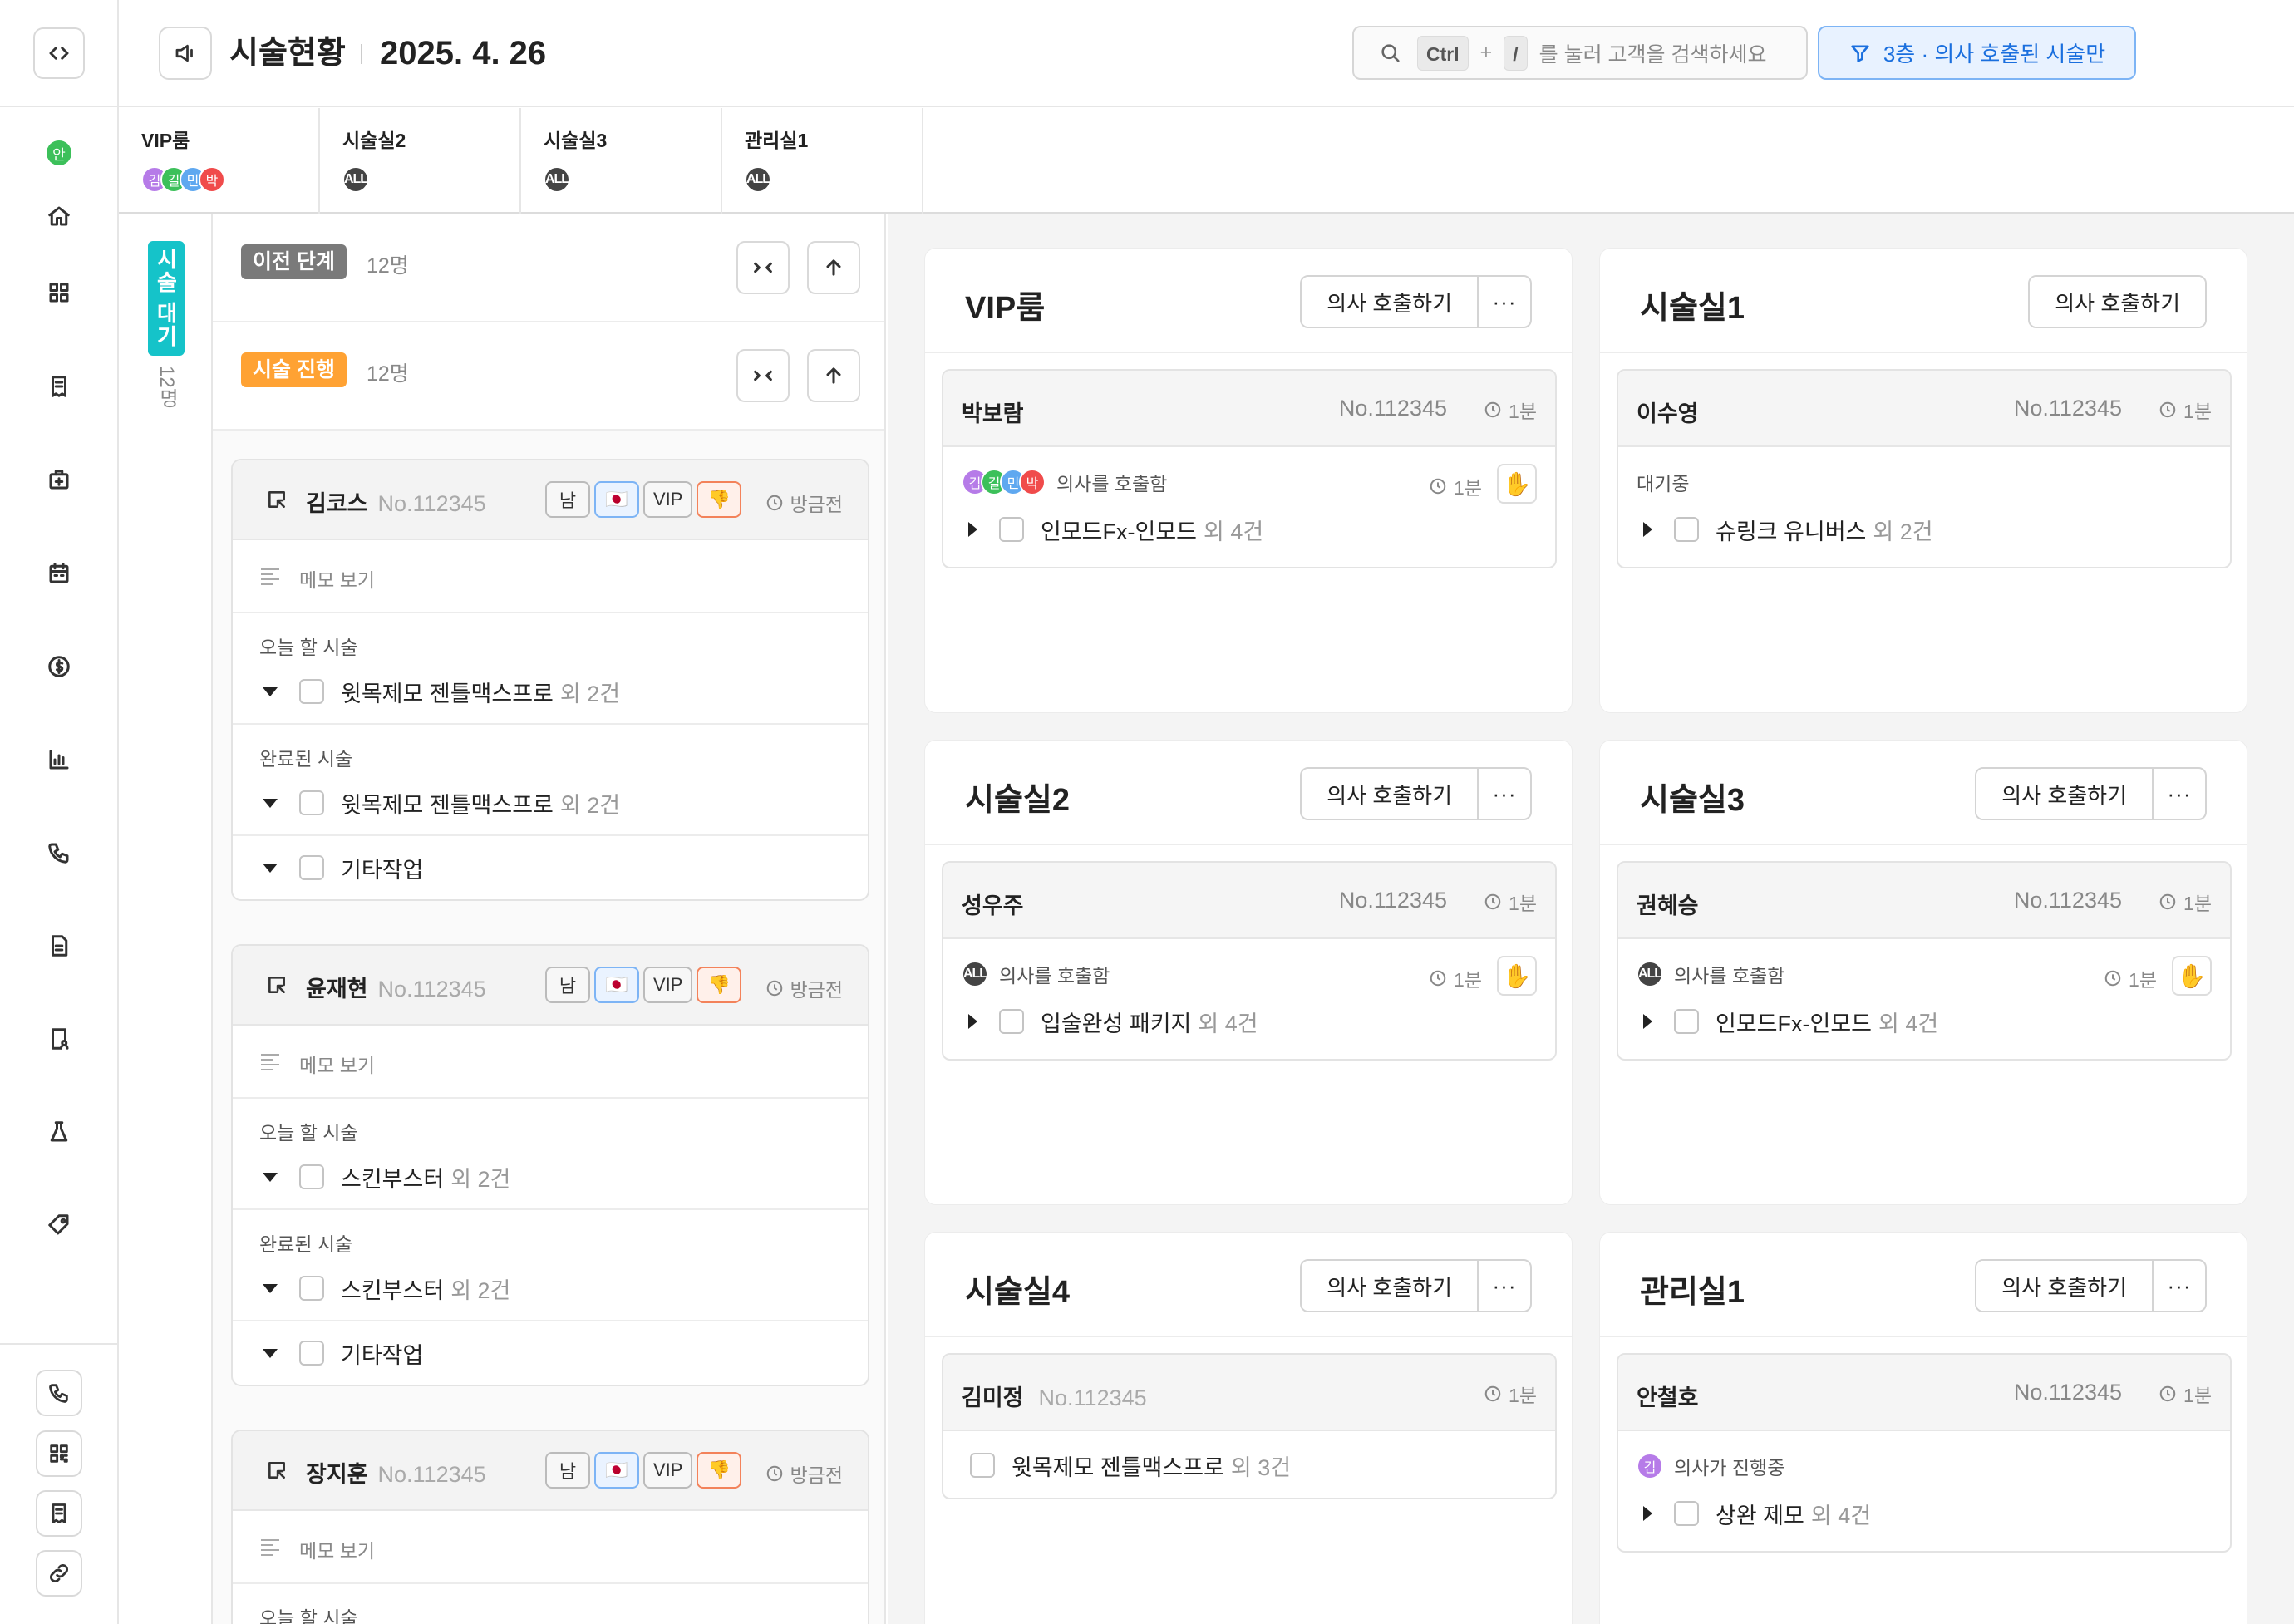 This screenshot has height=1624, width=2294. I want to click on patient-name: 윤재현 No.112345, so click(396, 987).